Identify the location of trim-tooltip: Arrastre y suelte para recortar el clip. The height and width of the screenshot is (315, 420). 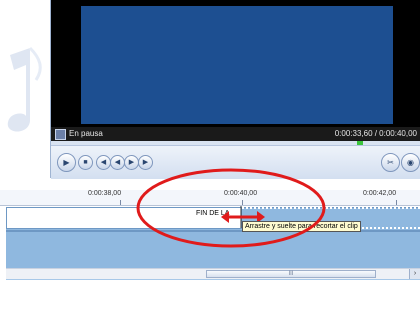
(301, 226).